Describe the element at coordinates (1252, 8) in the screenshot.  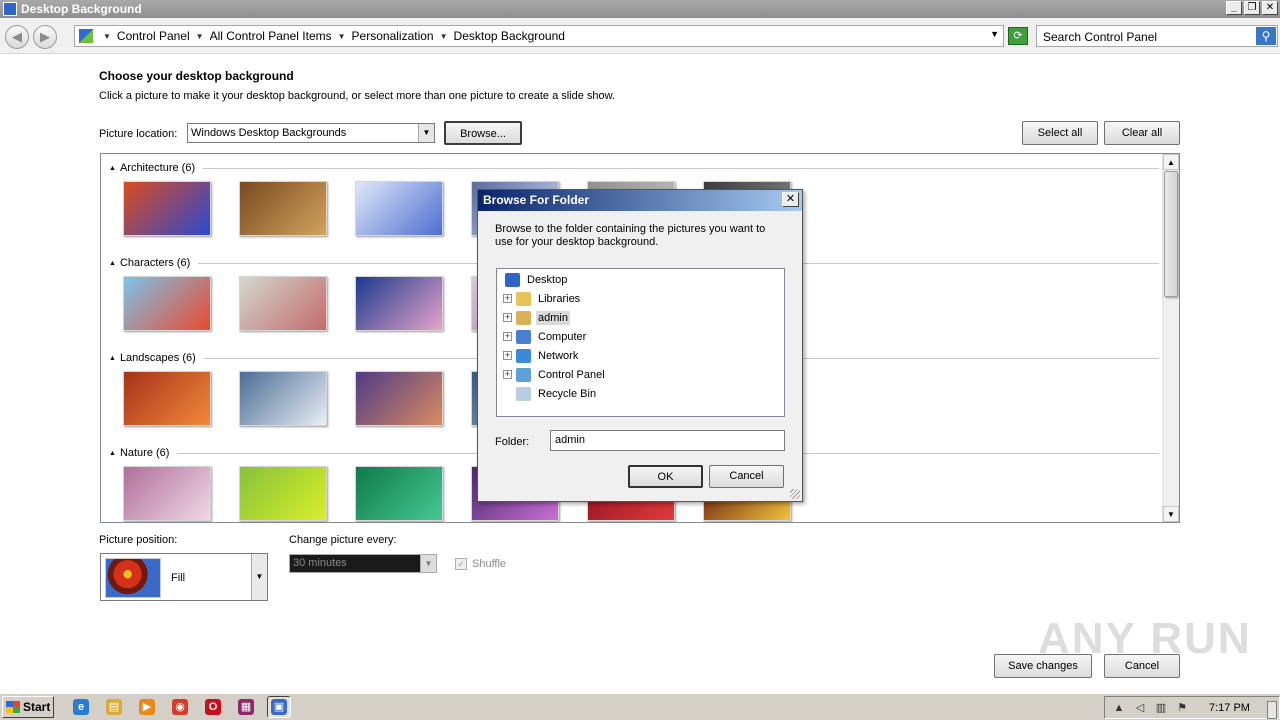
I see `maximize-button: ❐` at that location.